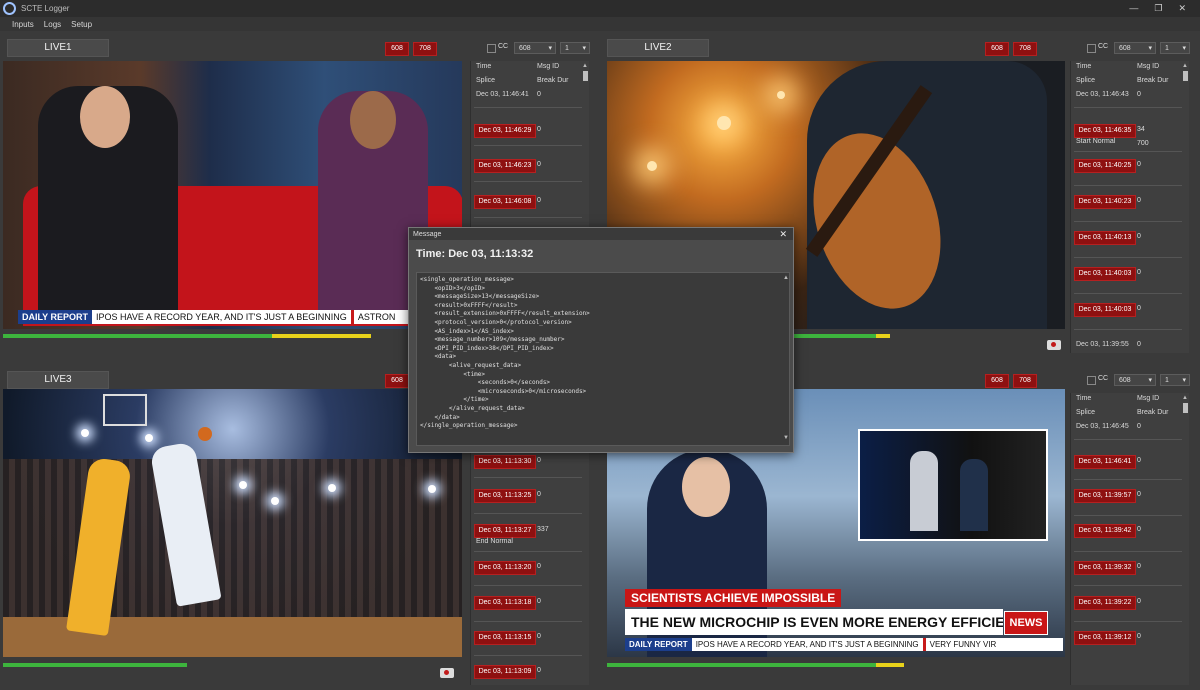 This screenshot has width=1200, height=690. Describe the element at coordinates (953, 485) in the screenshot. I see `picture-in-picture` at that location.